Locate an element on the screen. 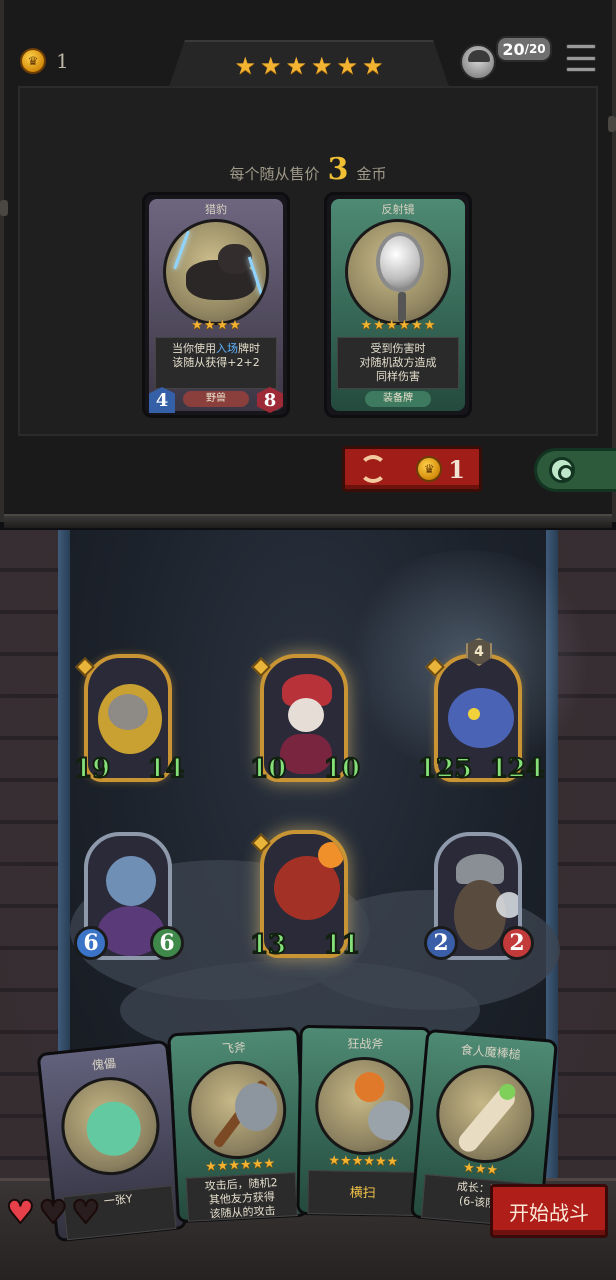 This screenshot has height=1280, width=616. board-unit-golden-dragon: 19 14 is located at coordinates (129, 722).